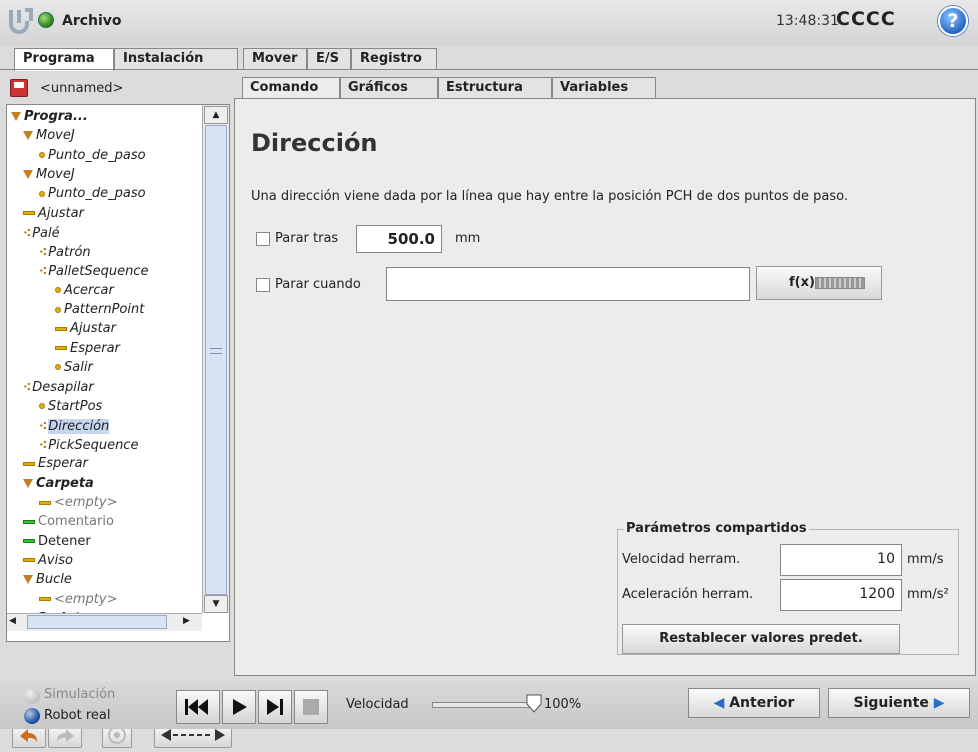 The height and width of the screenshot is (752, 978). What do you see at coordinates (176, 59) in the screenshot?
I see `tab-instalacion: Instalación` at bounding box center [176, 59].